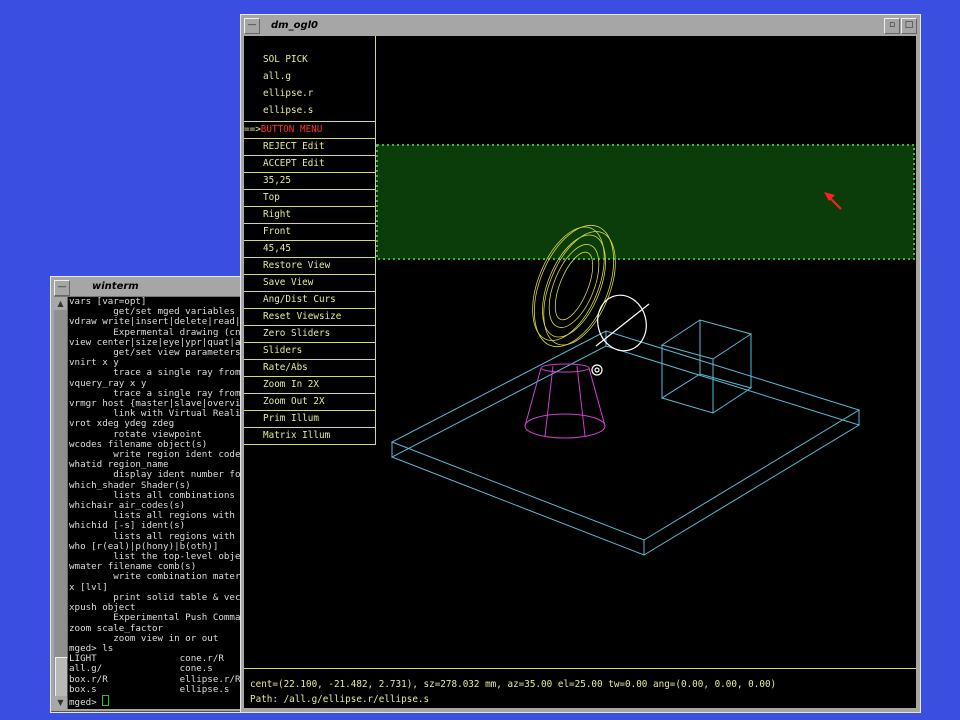  Describe the element at coordinates (149, 689) in the screenshot. I see `terminal-line: box.s ellipse.s` at that location.